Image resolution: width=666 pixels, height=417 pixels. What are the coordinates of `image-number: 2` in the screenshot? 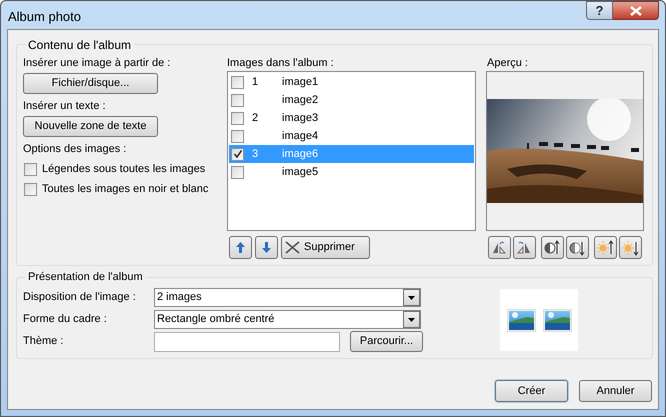 It's located at (255, 118).